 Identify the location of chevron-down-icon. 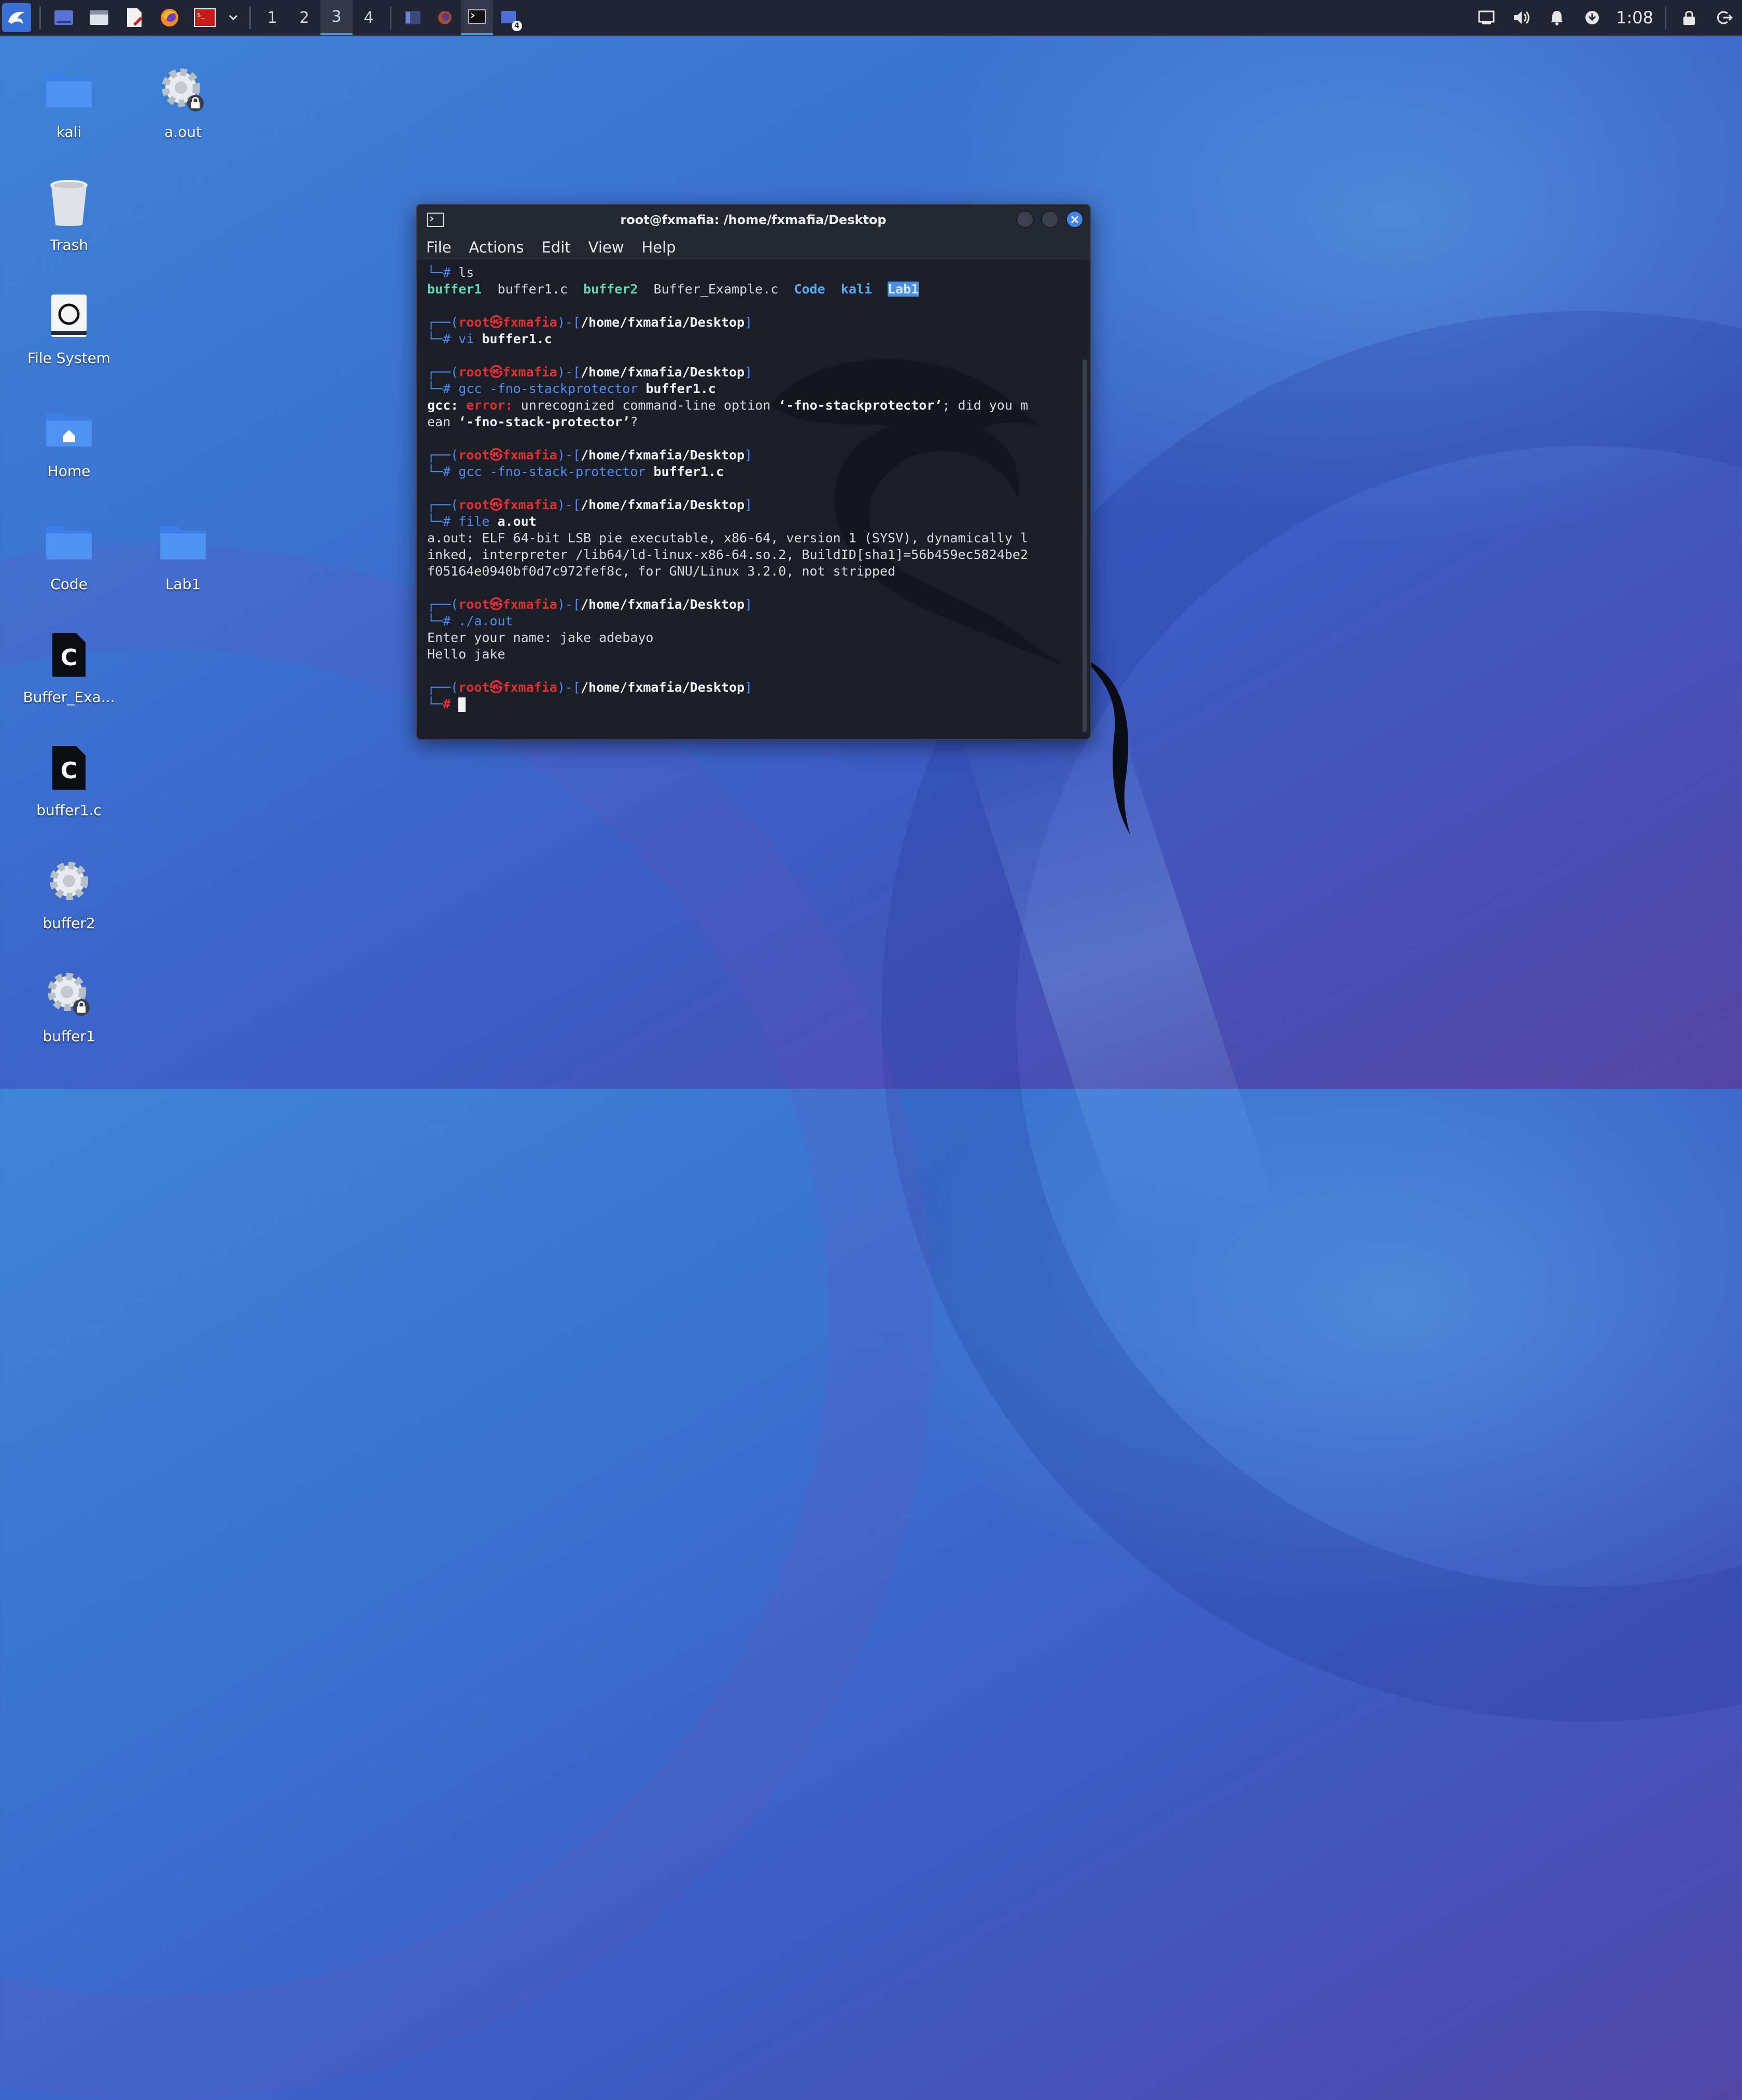
(234, 18).